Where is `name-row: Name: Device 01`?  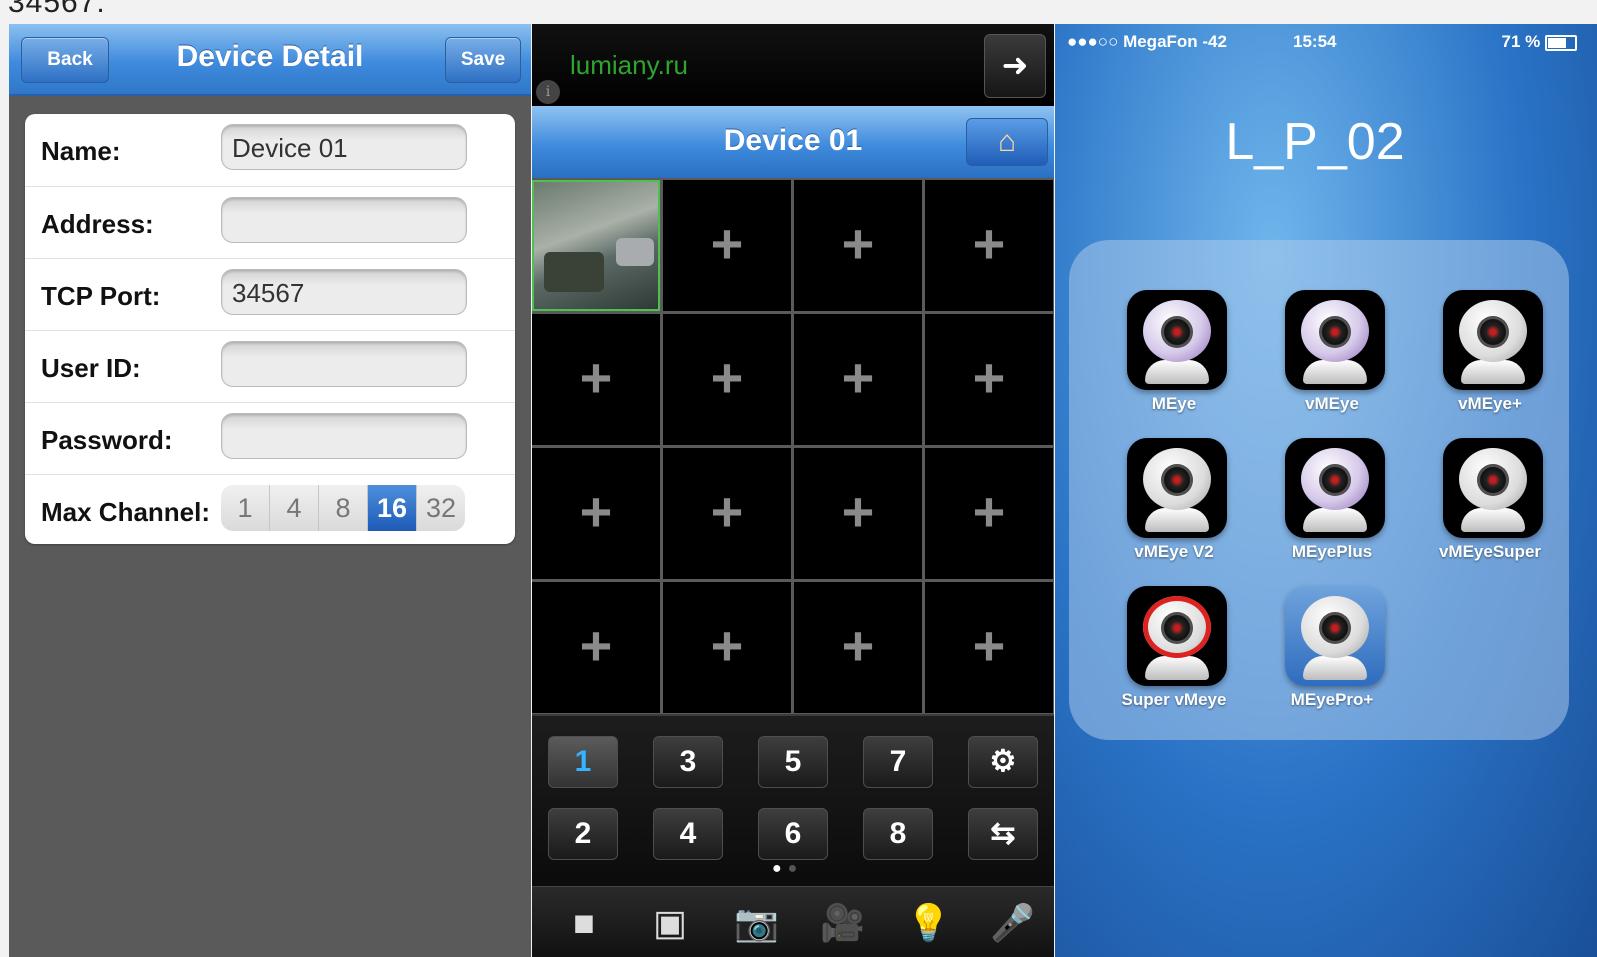
name-row: Name: Device 01 is located at coordinates (270, 150).